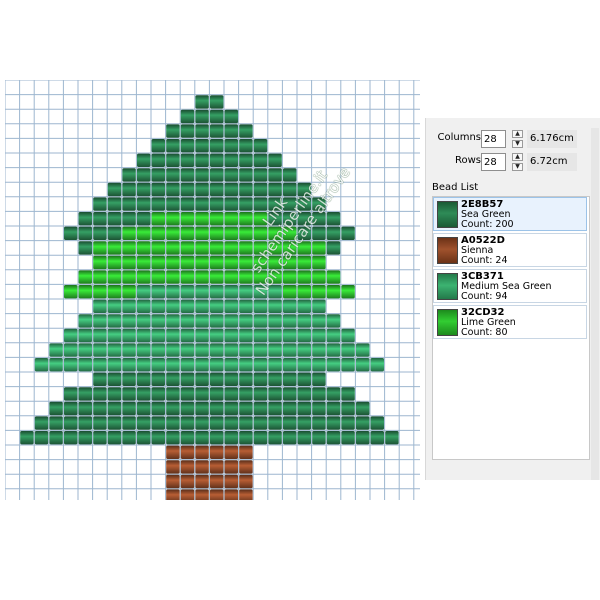  Describe the element at coordinates (510, 286) in the screenshot. I see `bead-item-medium-sea-green: 3CB371 Medium Sea Green Count: 94` at that location.